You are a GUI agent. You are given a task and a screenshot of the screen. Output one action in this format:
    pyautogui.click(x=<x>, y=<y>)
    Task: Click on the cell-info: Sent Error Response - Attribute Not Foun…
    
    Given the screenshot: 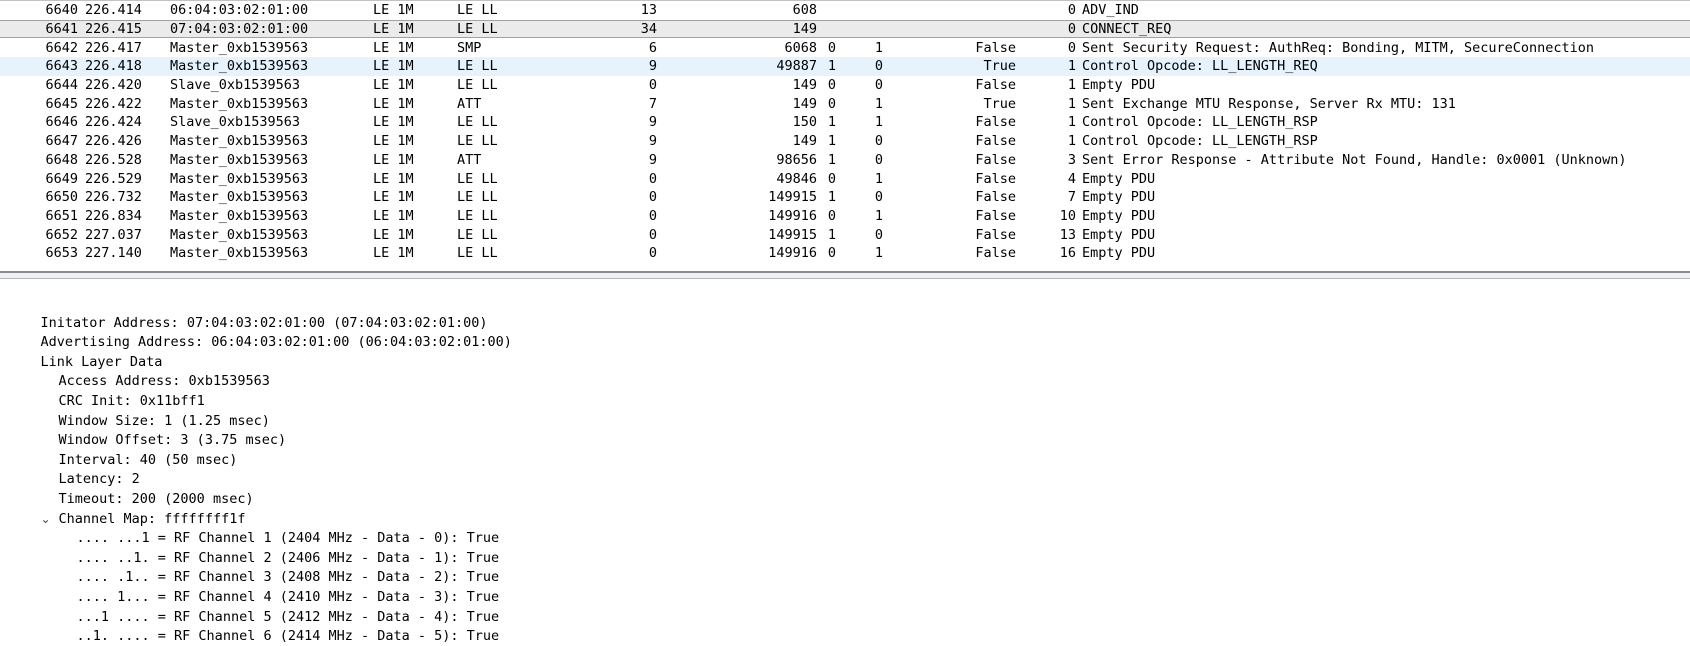 What is the action you would take?
    pyautogui.click(x=1354, y=159)
    